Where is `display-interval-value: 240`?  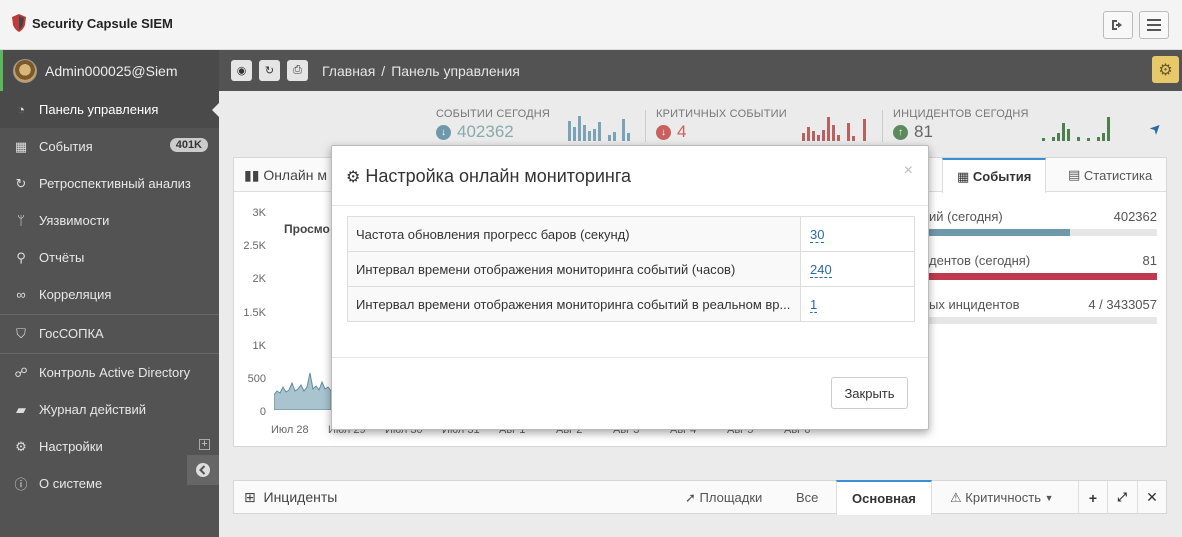 display-interval-value: 240 is located at coordinates (821, 269).